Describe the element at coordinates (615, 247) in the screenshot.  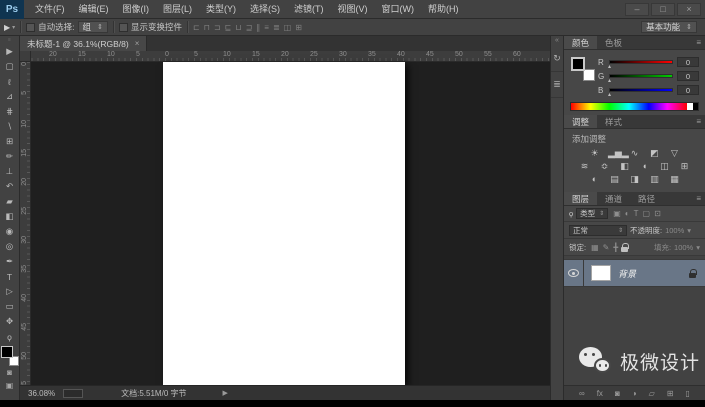
I see `lock-position-icon: ╋` at that location.